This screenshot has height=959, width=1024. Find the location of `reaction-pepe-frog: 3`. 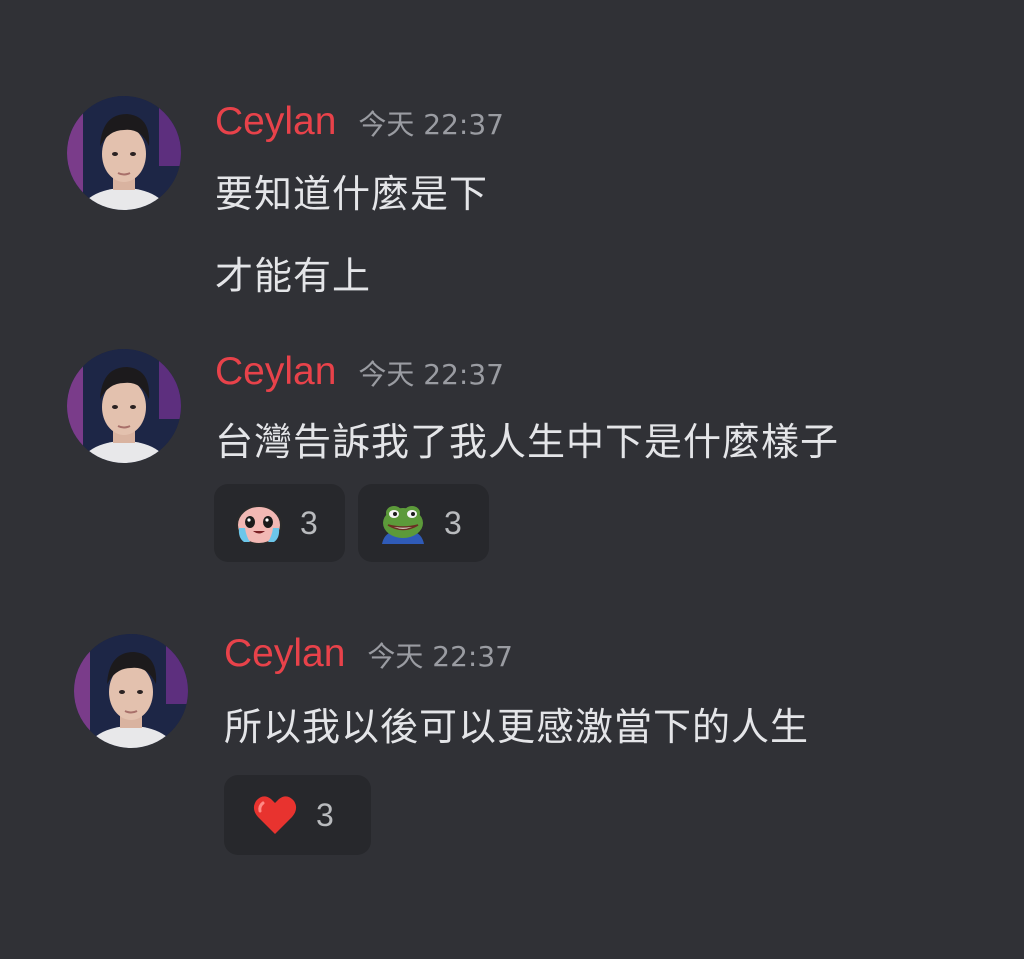

reaction-pepe-frog: 3 is located at coordinates (423, 523).